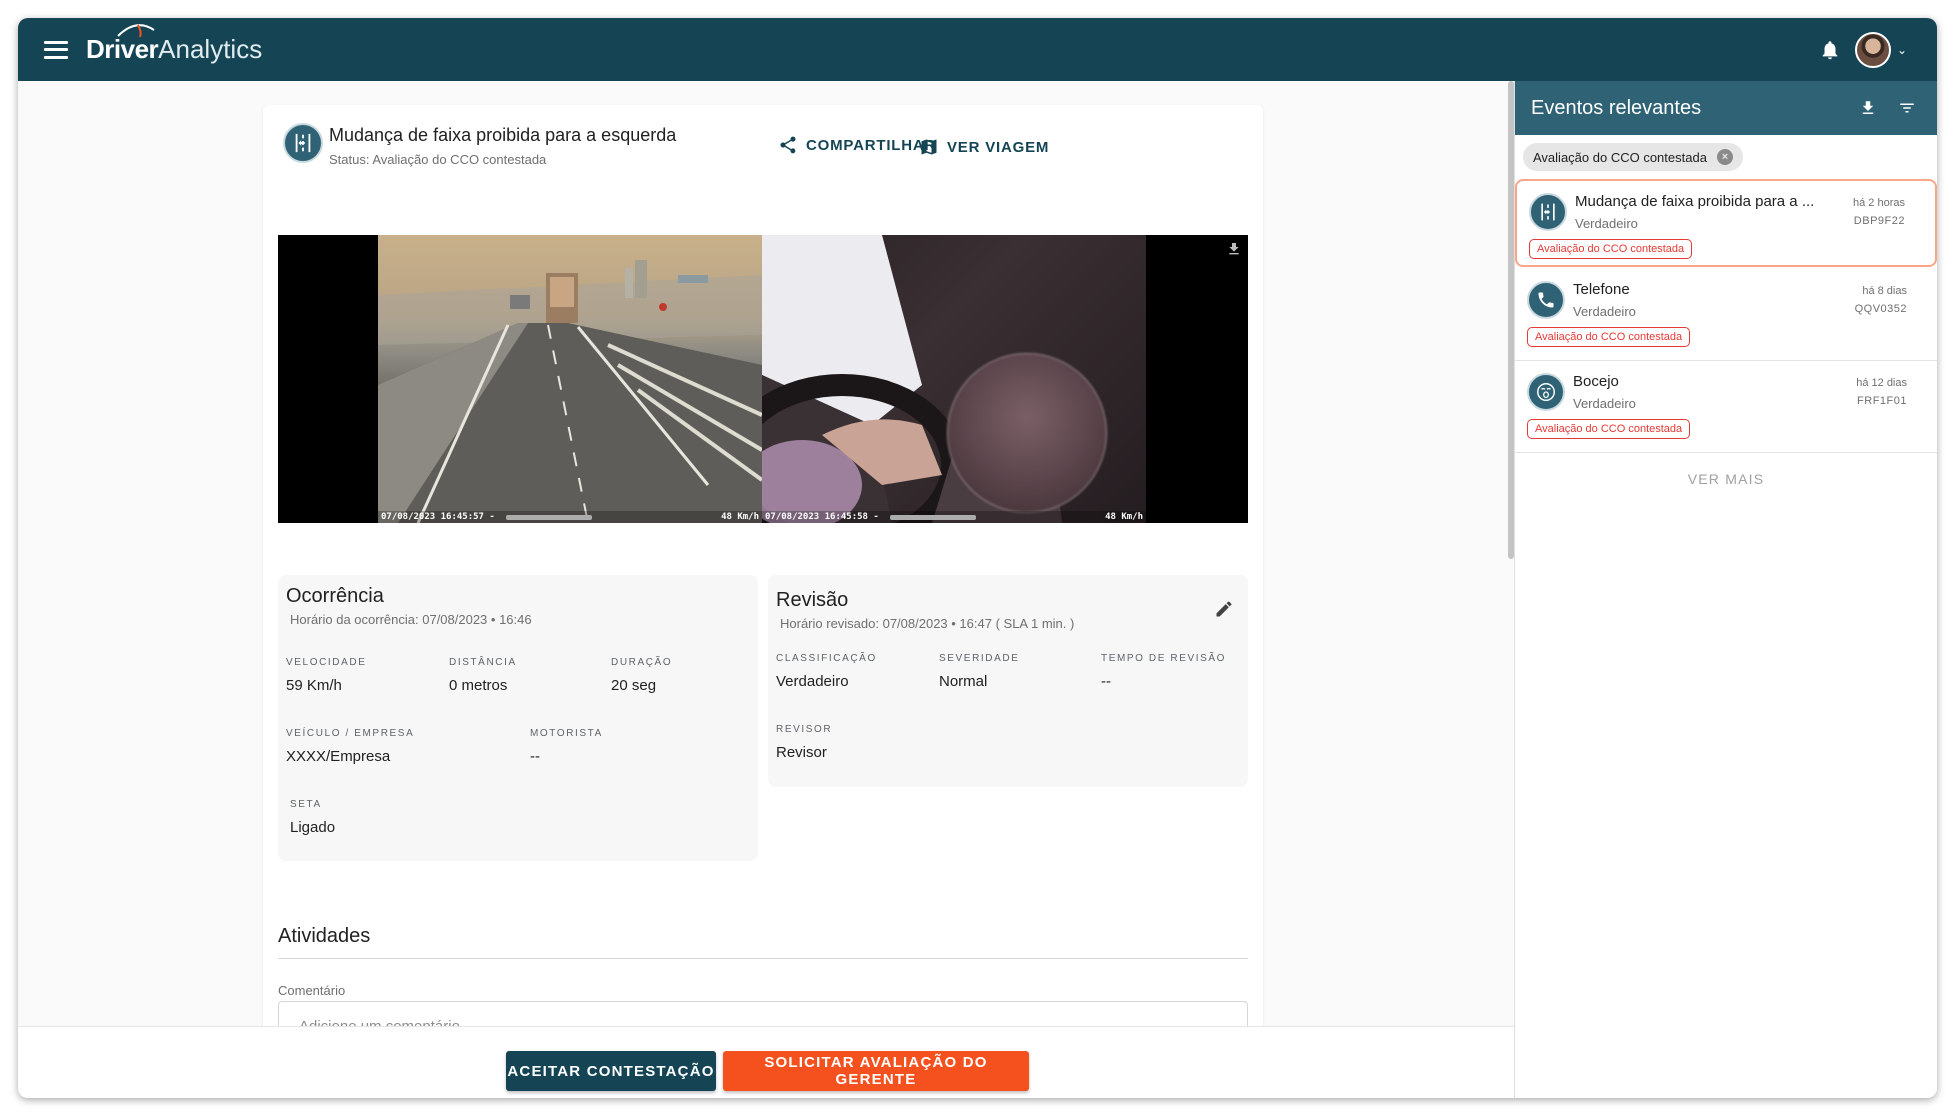 The image size is (1960, 1120). Describe the element at coordinates (136, 31) in the screenshot. I see `logo-swoosh-icon` at that location.